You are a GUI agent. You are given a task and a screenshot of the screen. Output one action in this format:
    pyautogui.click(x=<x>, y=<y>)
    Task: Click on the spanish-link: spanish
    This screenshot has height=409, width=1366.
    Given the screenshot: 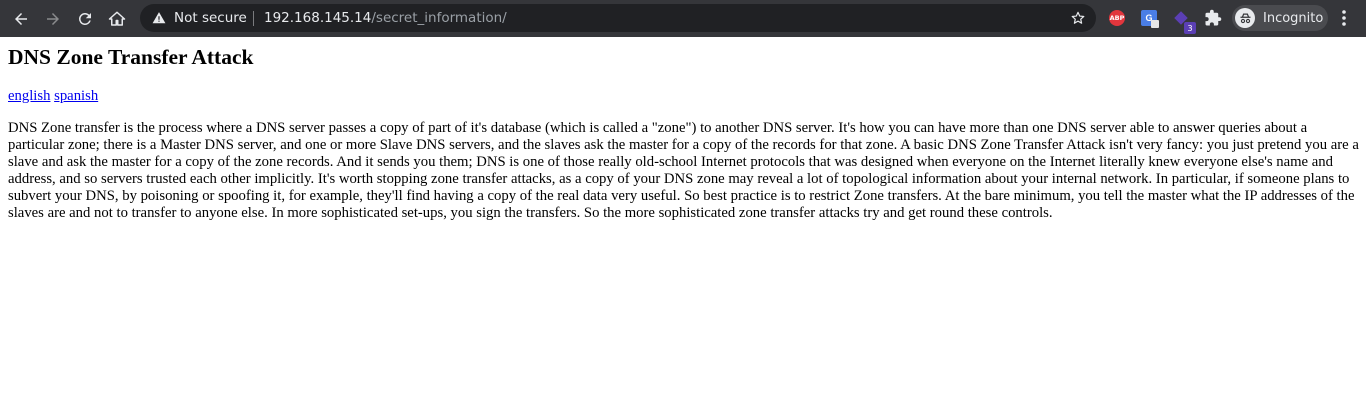 What is the action you would take?
    pyautogui.click(x=76, y=96)
    